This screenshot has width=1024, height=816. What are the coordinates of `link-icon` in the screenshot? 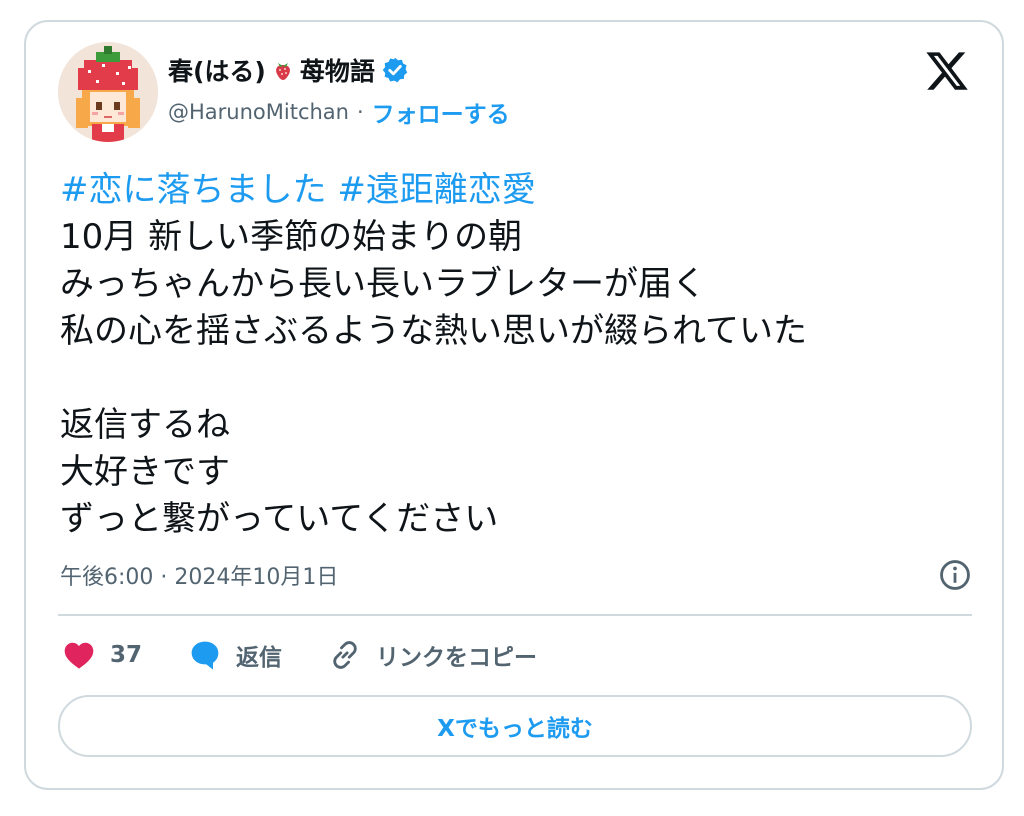 It's located at (345, 655).